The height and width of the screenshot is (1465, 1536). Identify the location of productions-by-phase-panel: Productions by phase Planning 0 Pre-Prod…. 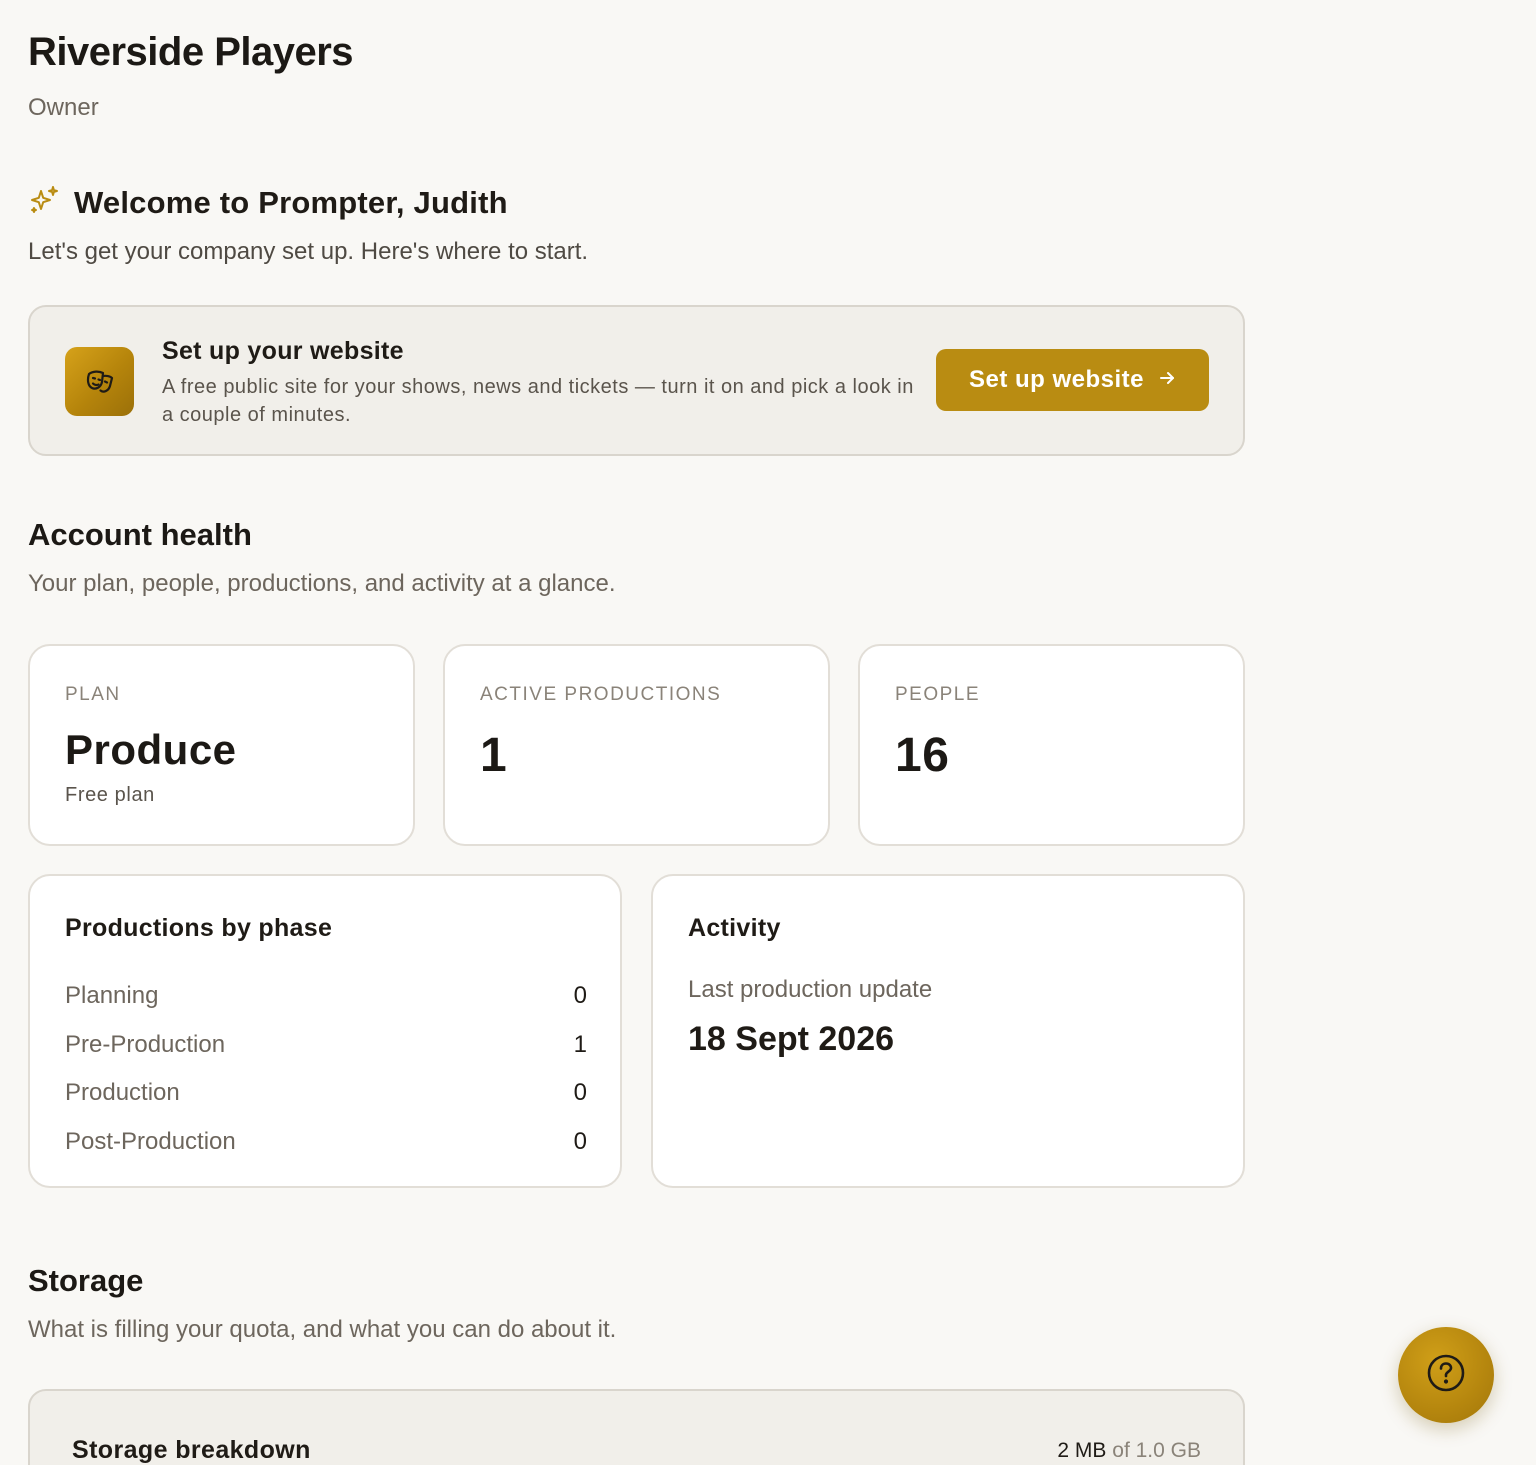
(325, 1031).